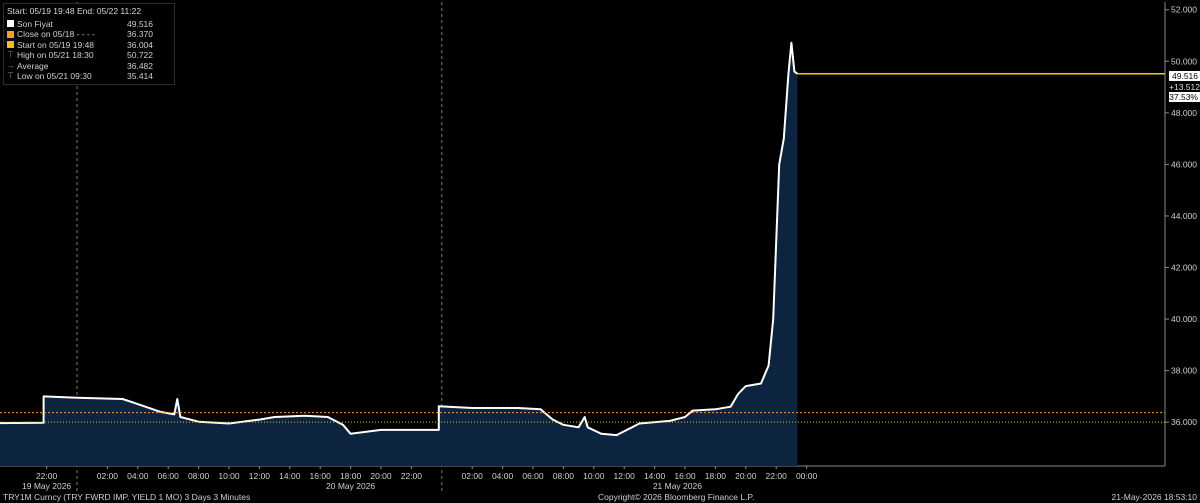 The width and height of the screenshot is (1200, 503). I want to click on legend-label: Average, so click(33, 65).